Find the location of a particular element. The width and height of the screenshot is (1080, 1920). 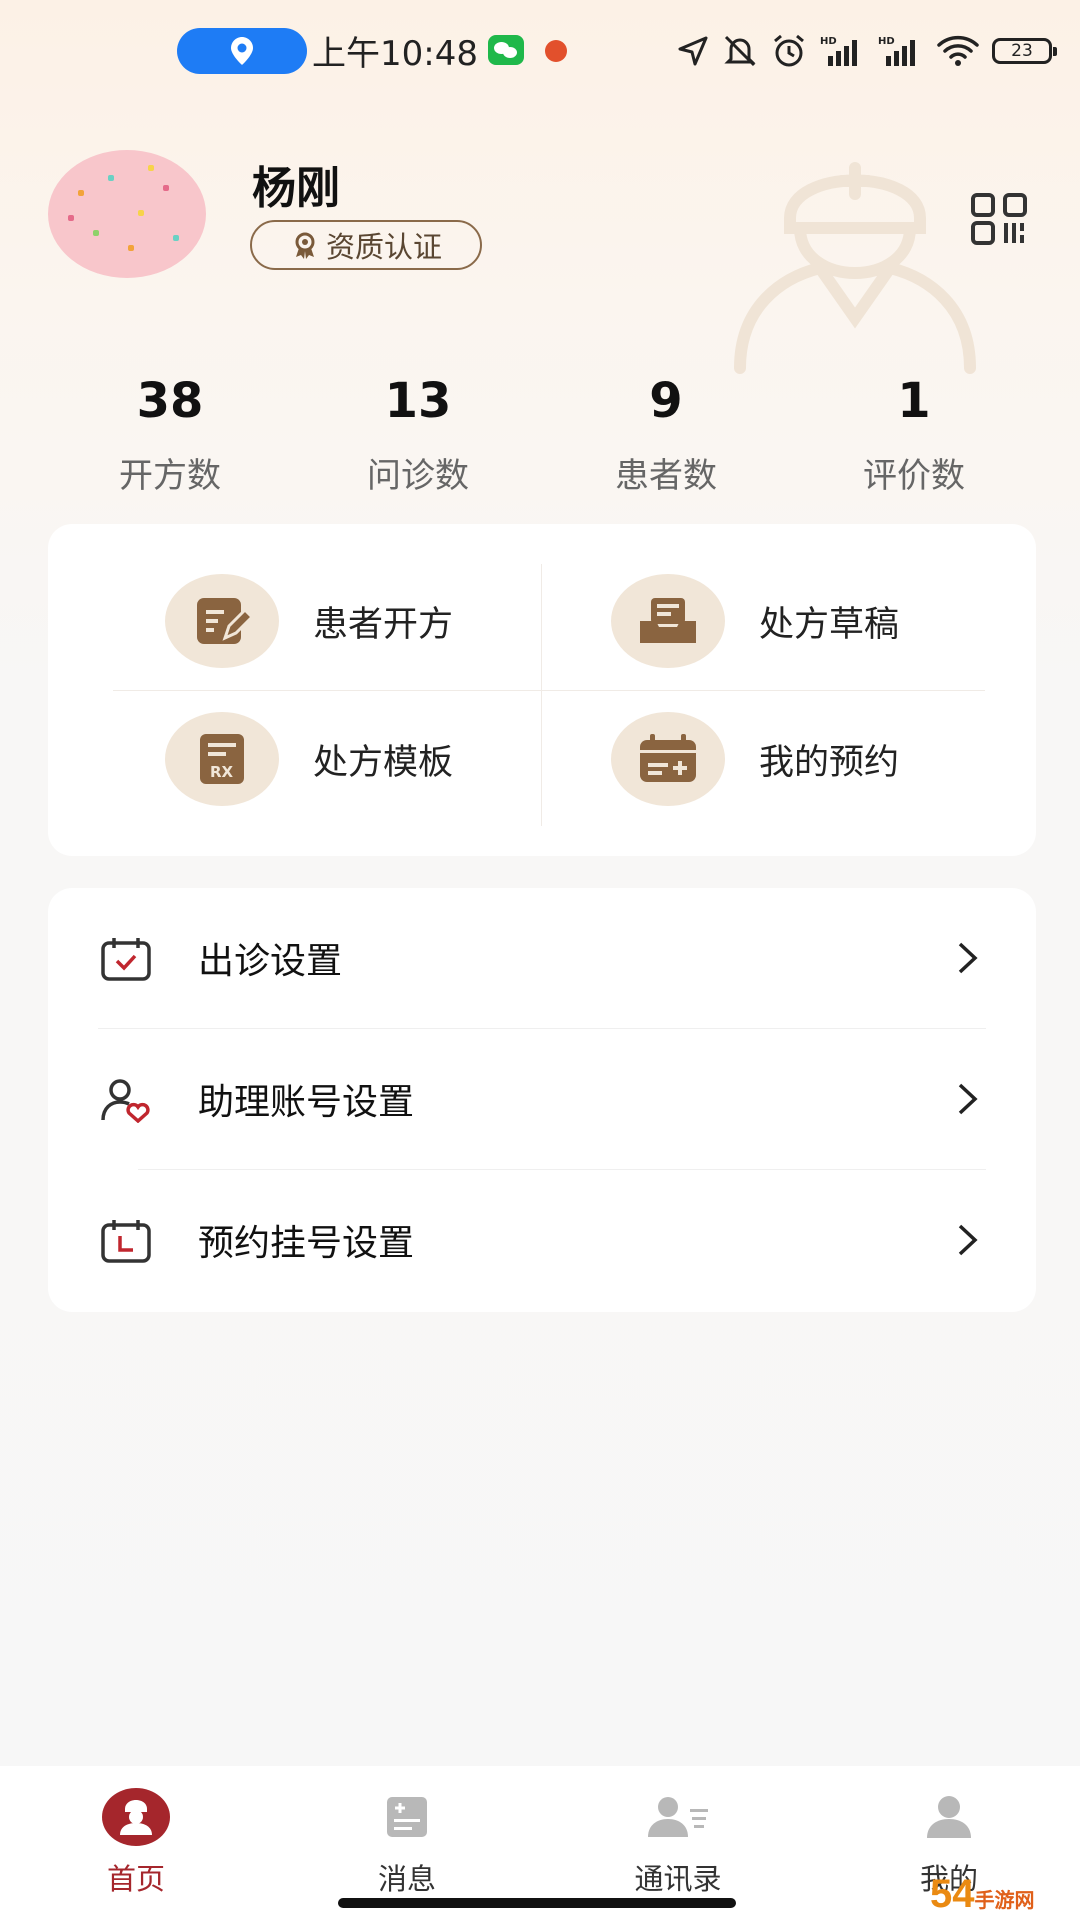

location-icon is located at coordinates (242, 51).